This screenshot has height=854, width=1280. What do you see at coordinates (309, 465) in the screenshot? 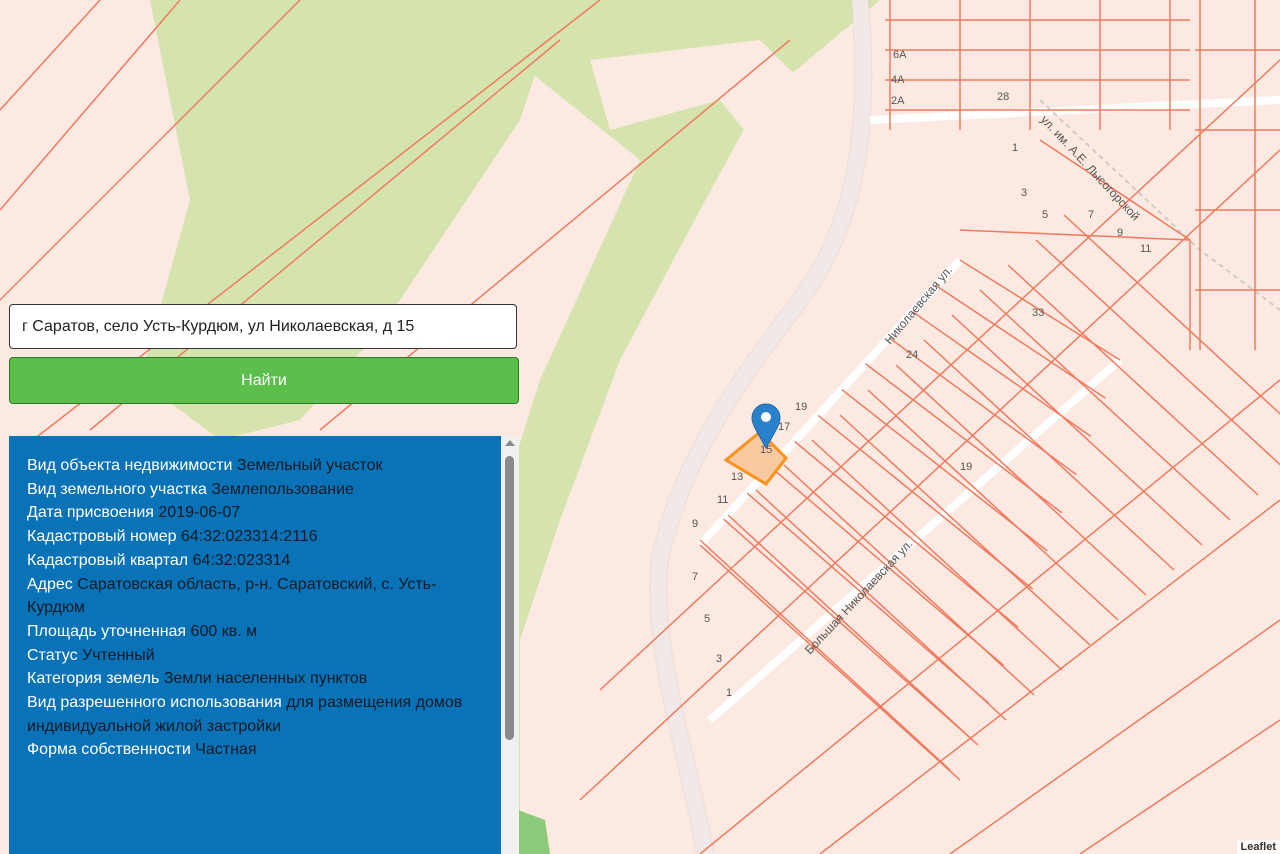
I see `info-value: Земельный участок` at bounding box center [309, 465].